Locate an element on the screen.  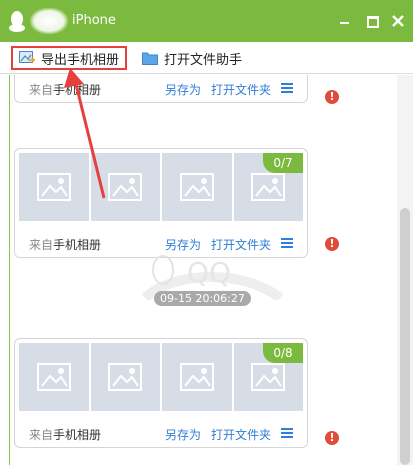
download-count-badge: 0/7 is located at coordinates (283, 163).